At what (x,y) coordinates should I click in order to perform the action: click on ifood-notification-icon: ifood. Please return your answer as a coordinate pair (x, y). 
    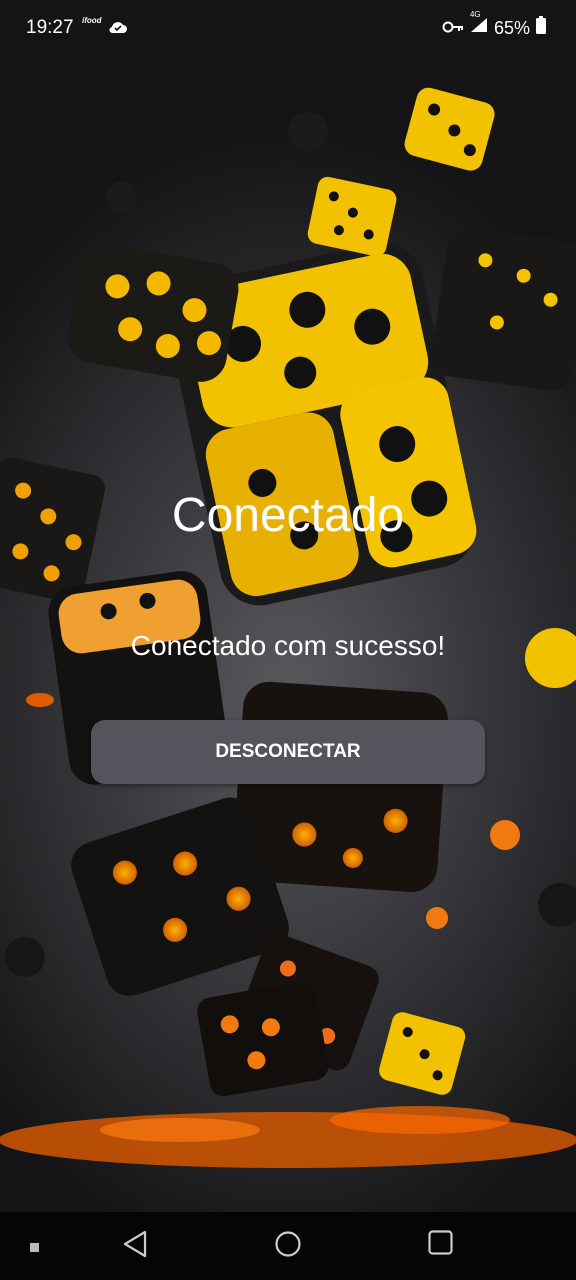
    Looking at the image, I should click on (92, 20).